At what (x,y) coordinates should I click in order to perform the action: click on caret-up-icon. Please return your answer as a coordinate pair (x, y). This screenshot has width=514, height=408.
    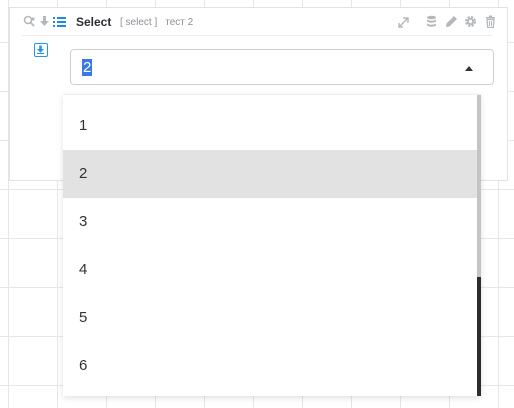
    Looking at the image, I should click on (469, 68).